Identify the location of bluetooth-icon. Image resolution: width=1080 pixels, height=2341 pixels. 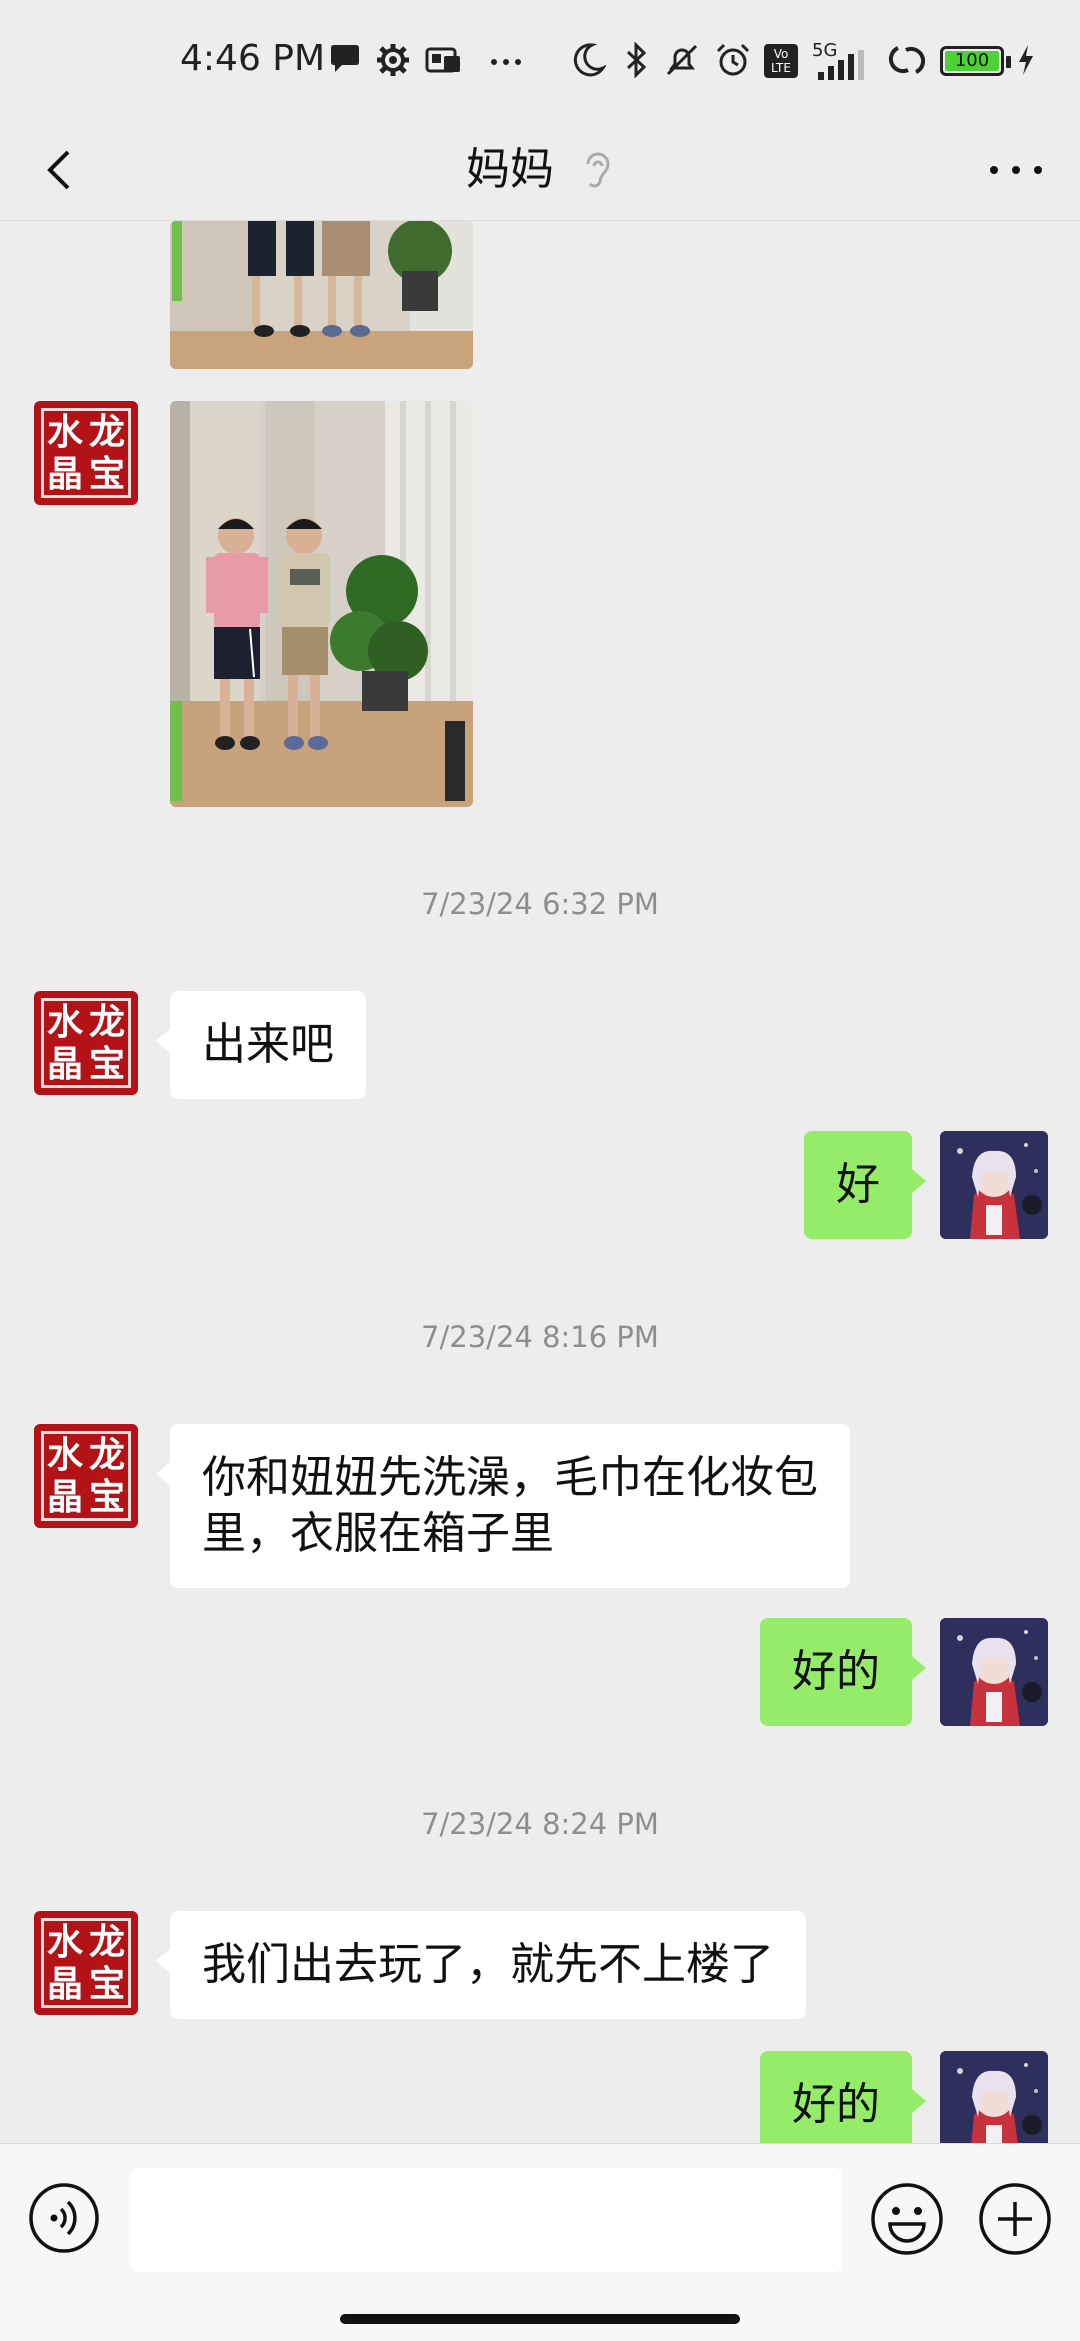
(636, 60).